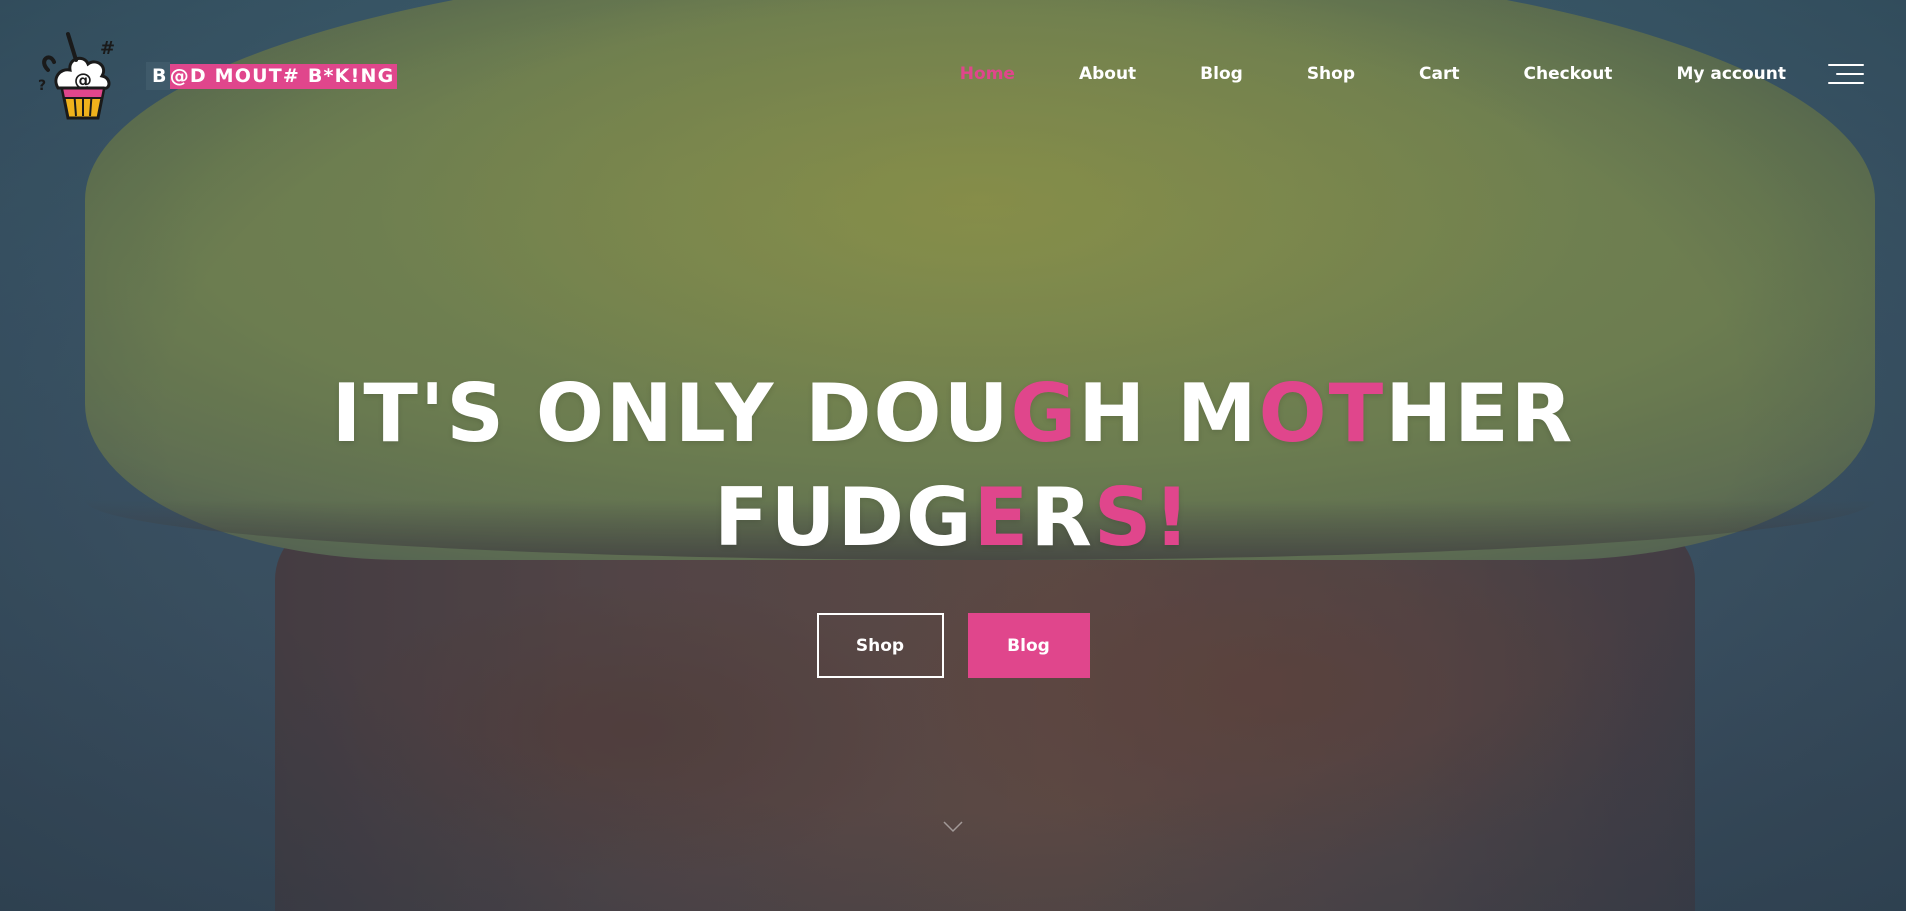 This screenshot has width=1906, height=911. I want to click on brand-name: B @D MOUT# B*K!NG, so click(272, 75).